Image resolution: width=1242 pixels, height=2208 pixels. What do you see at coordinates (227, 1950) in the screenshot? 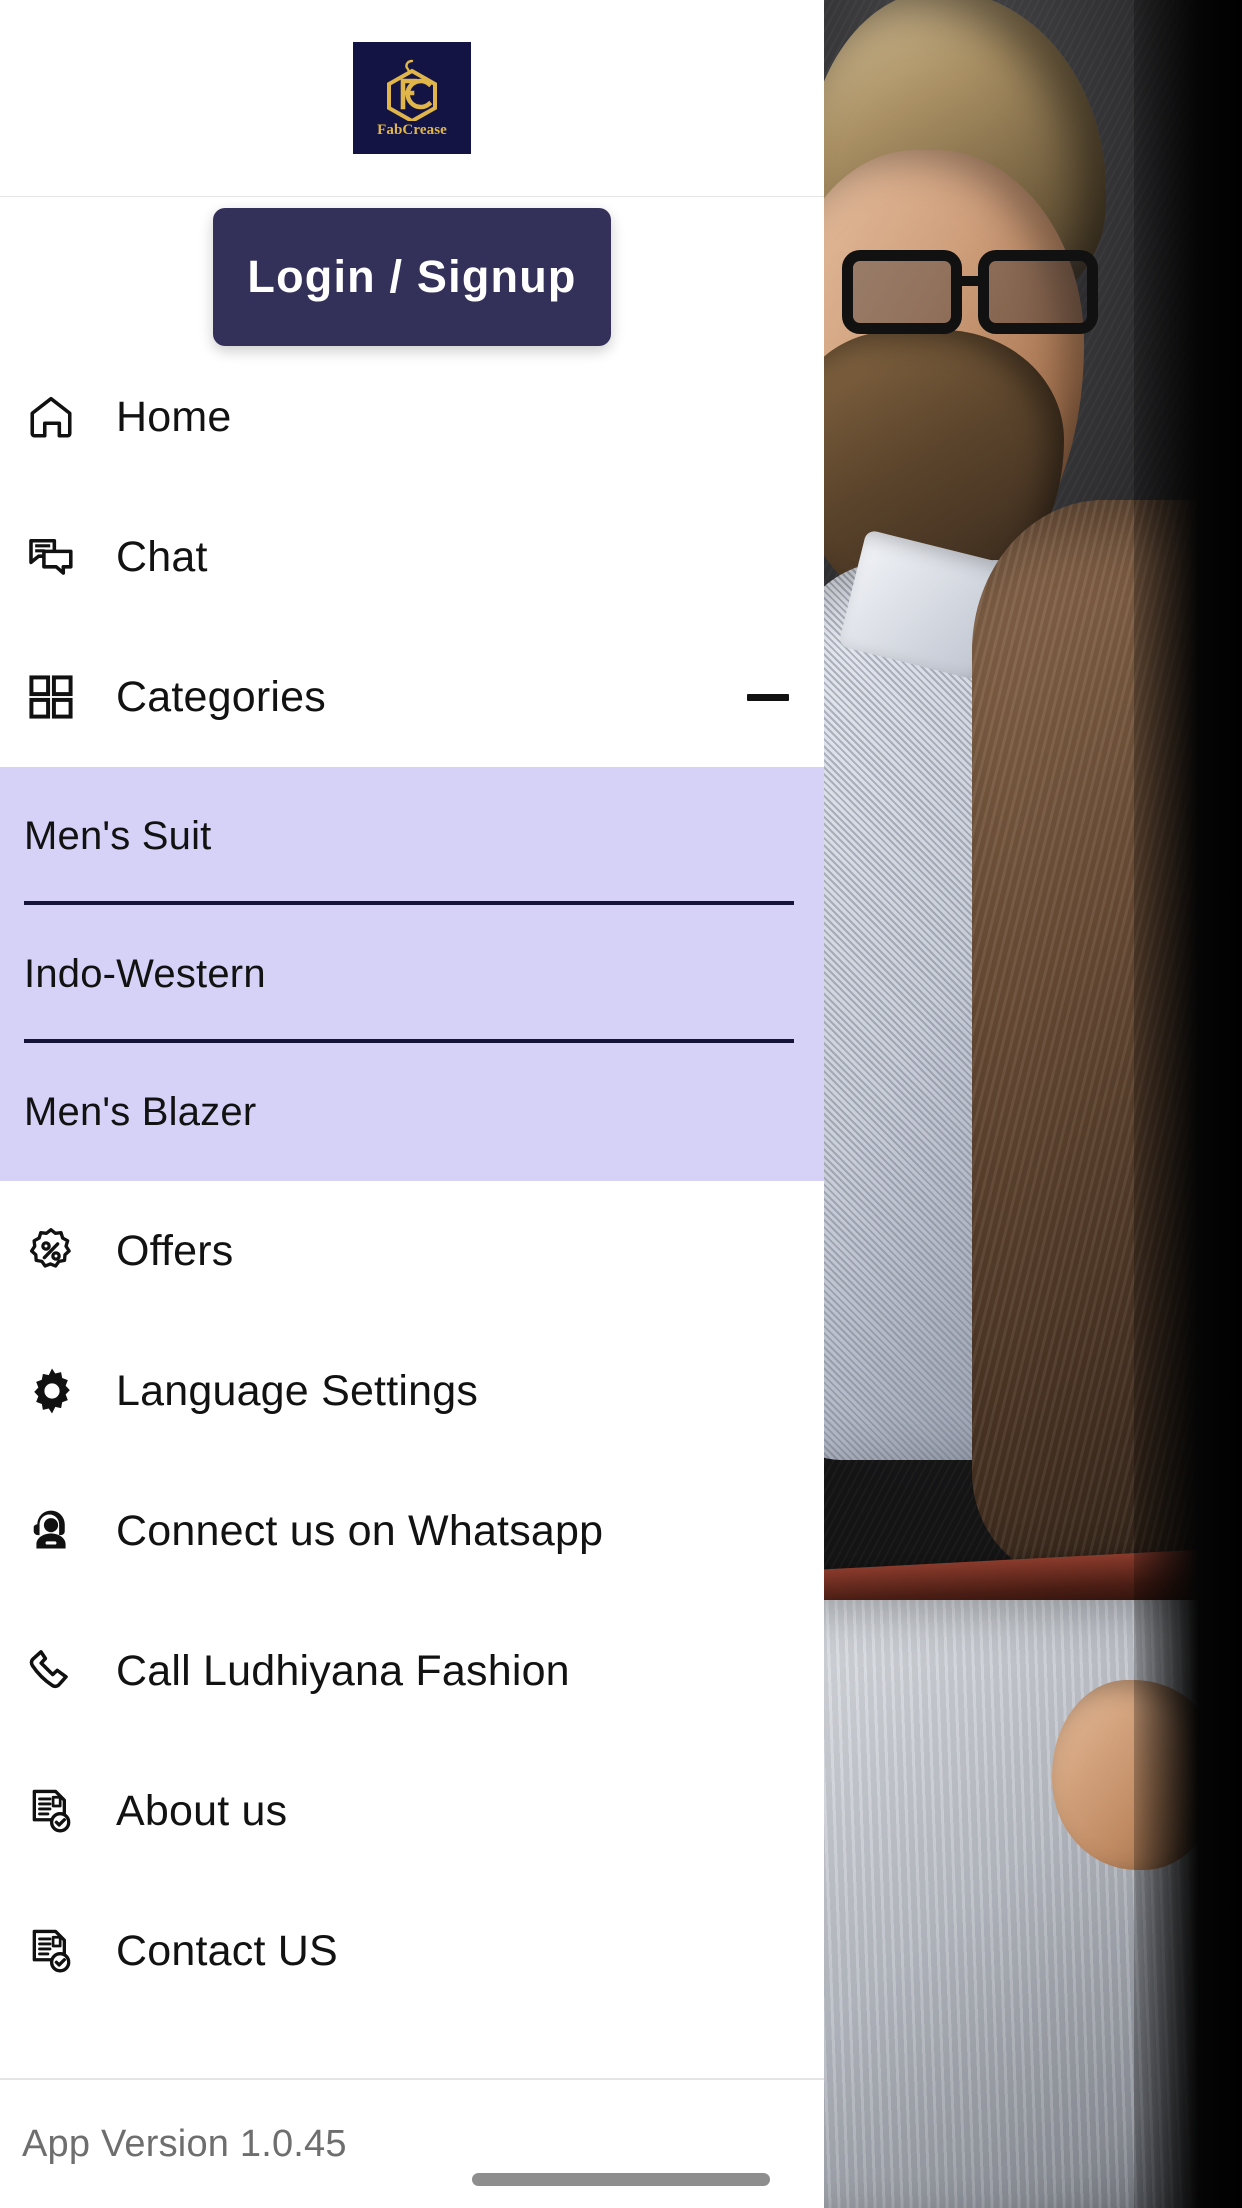
I see `menu-item-label: Contact US` at bounding box center [227, 1950].